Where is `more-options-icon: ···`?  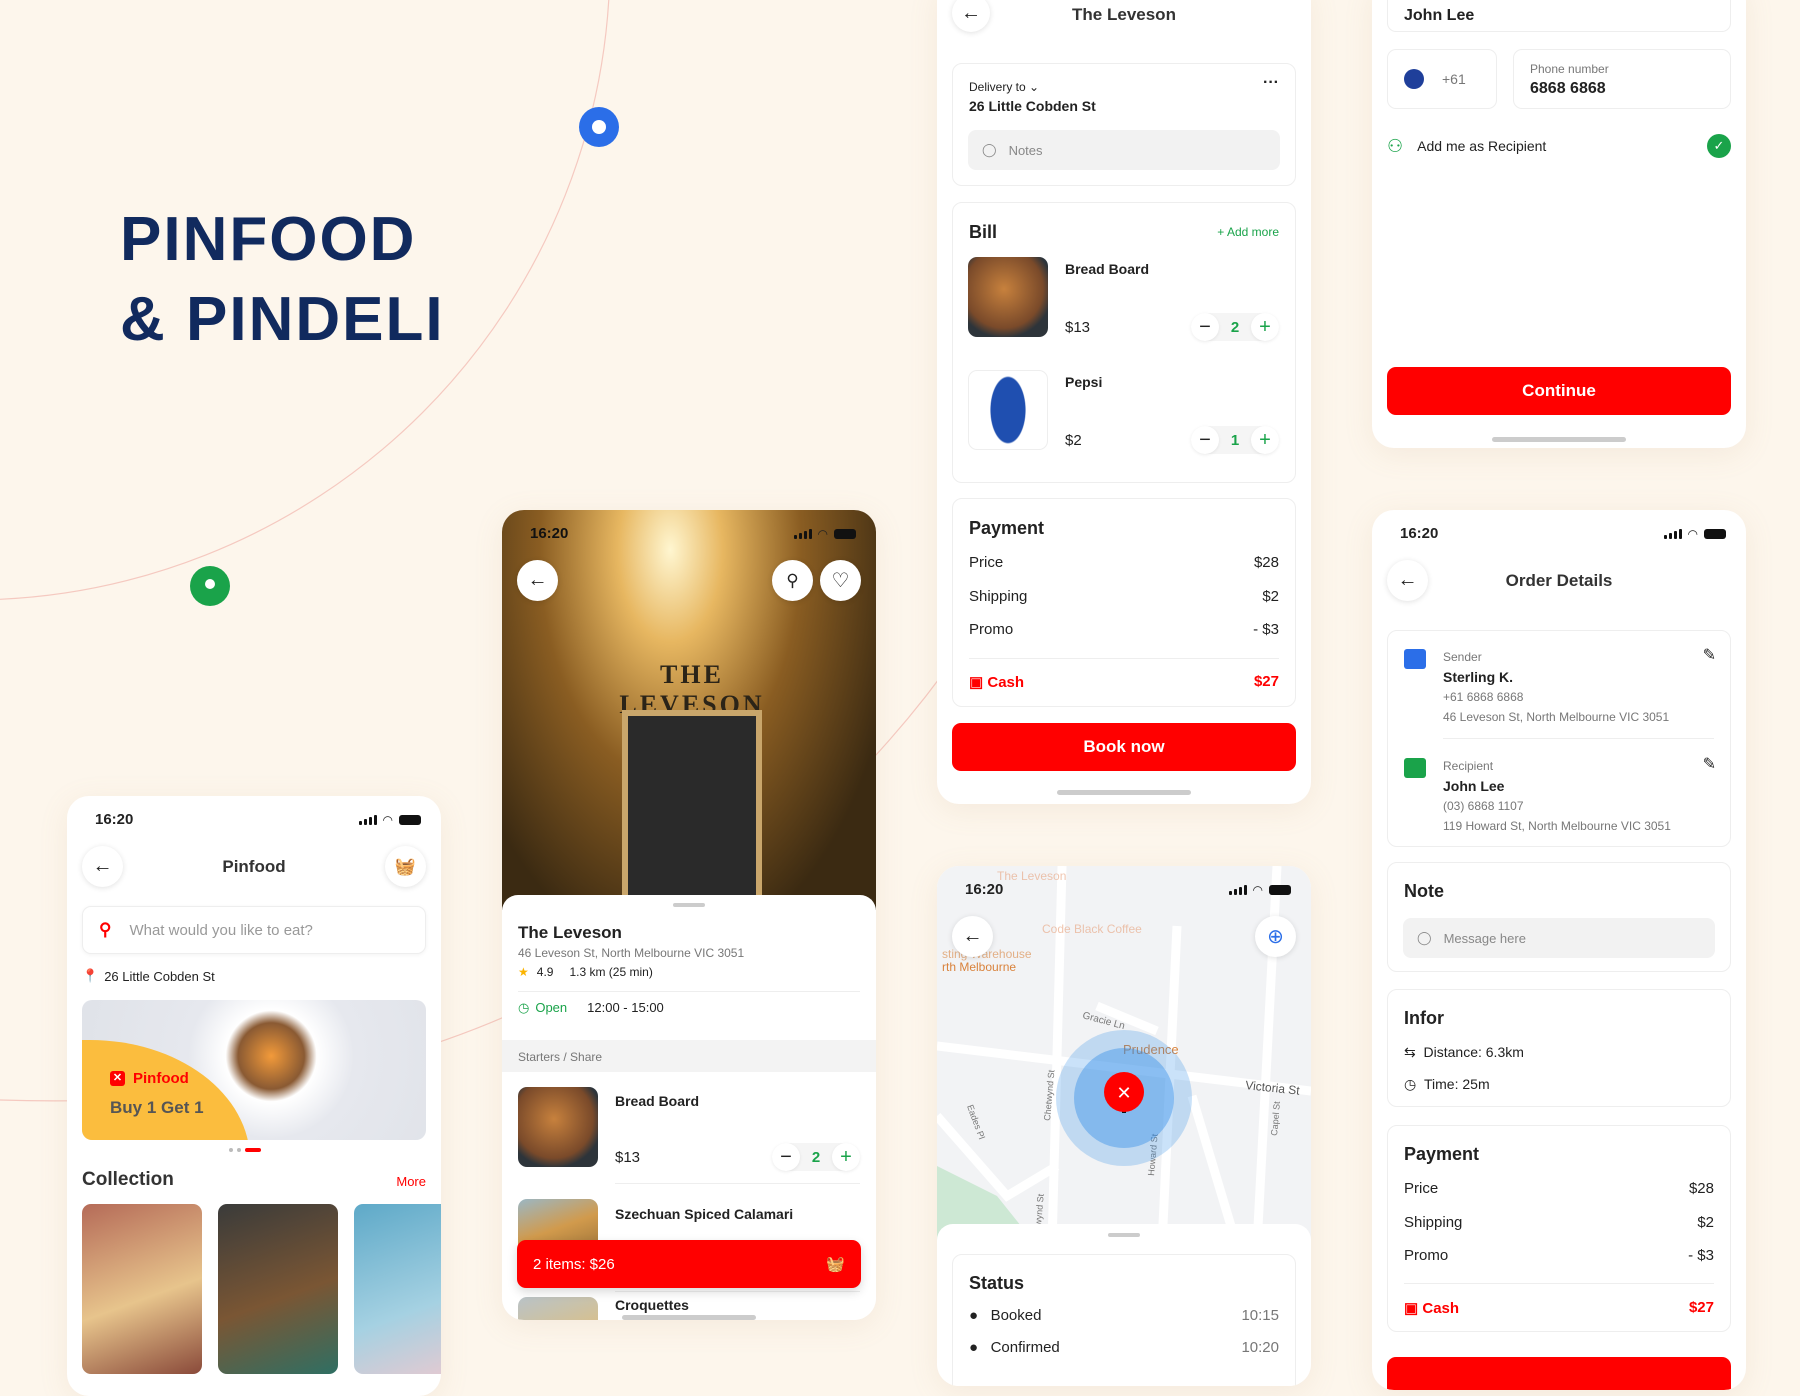
more-options-icon: ··· is located at coordinates (1271, 83).